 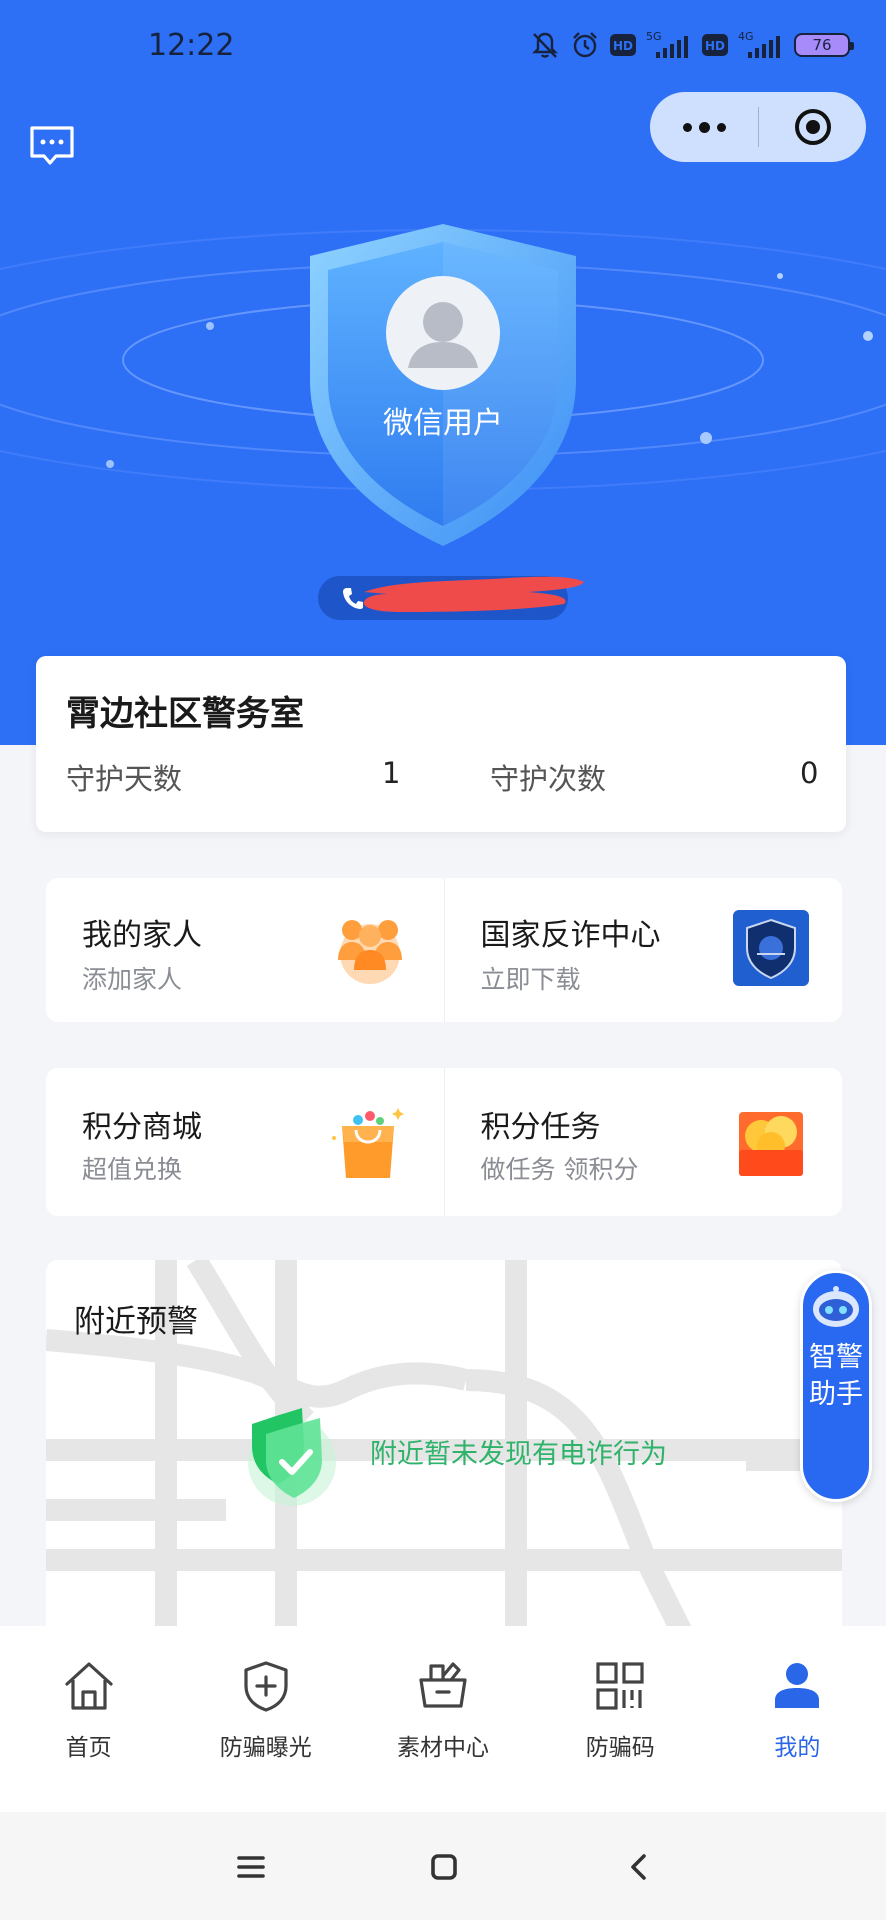 I want to click on safe-shield-check-icon, so click(x=292, y=1457).